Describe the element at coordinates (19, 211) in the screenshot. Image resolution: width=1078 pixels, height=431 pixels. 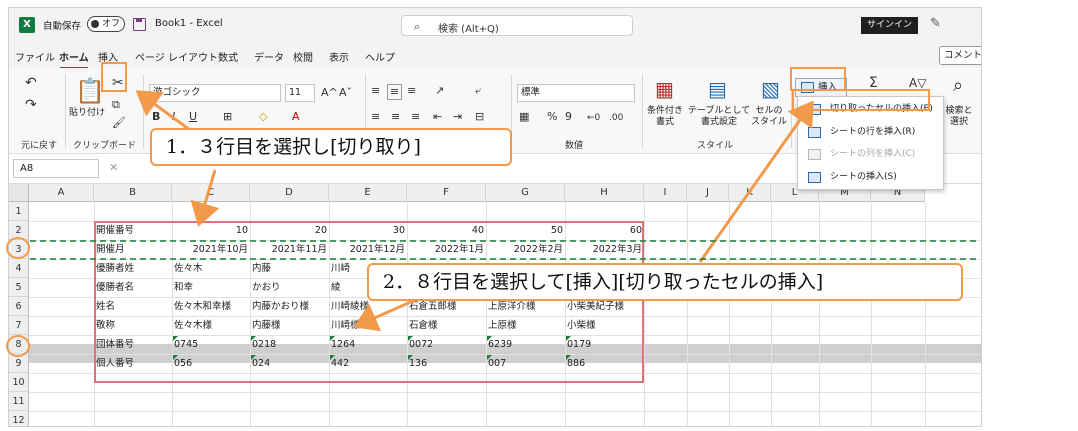
I see `row-header-1: 1` at that location.